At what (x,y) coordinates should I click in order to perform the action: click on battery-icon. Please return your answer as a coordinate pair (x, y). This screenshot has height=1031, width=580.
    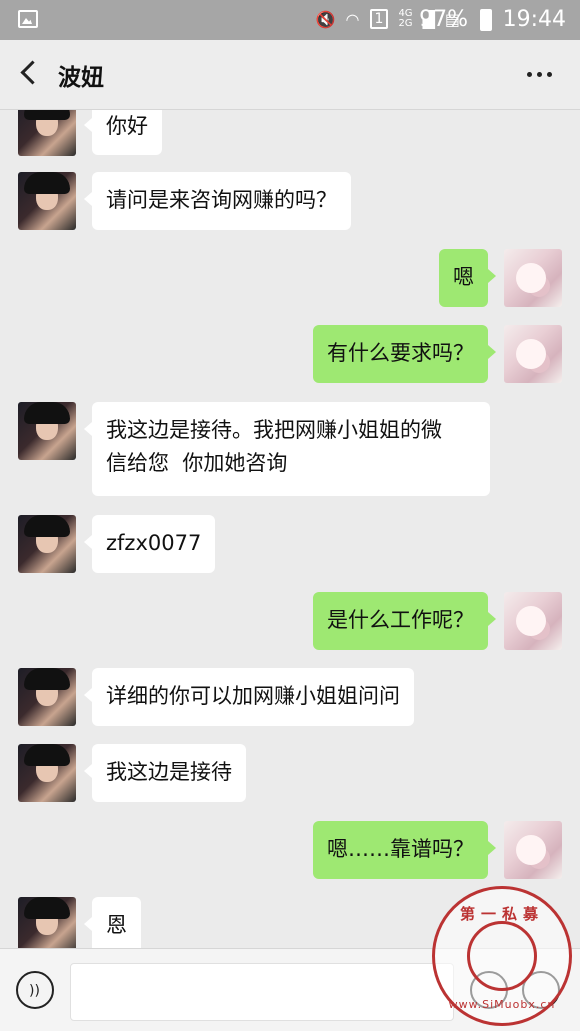
    Looking at the image, I should click on (486, 20).